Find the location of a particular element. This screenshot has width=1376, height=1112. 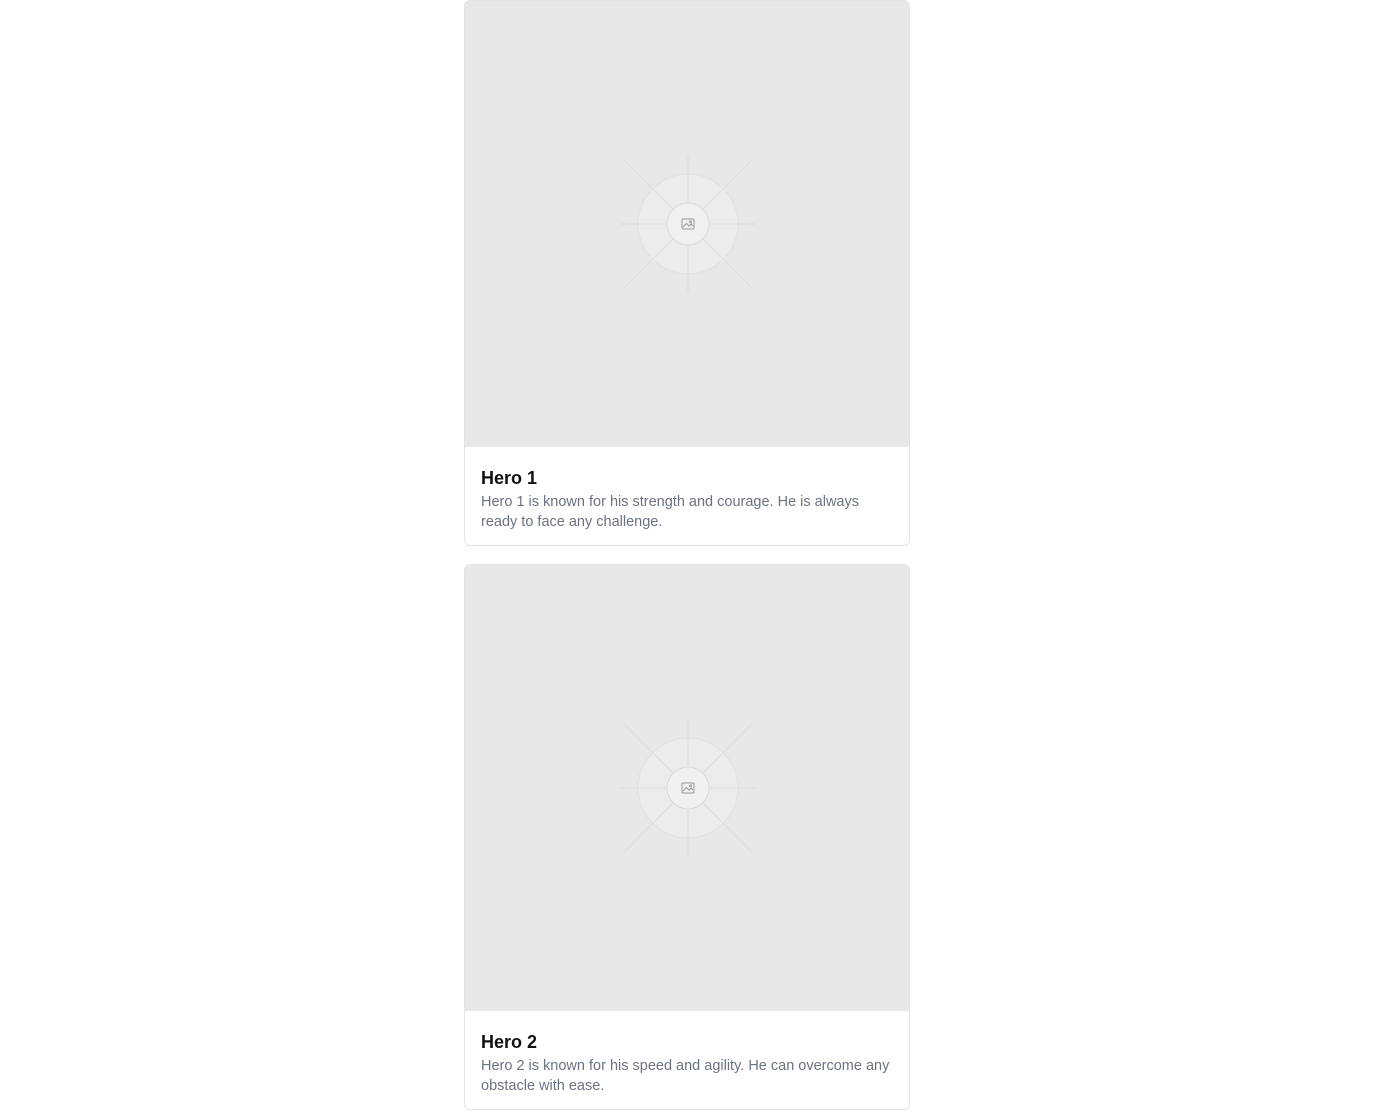

card-title: Hero 2 is located at coordinates (509, 1042).